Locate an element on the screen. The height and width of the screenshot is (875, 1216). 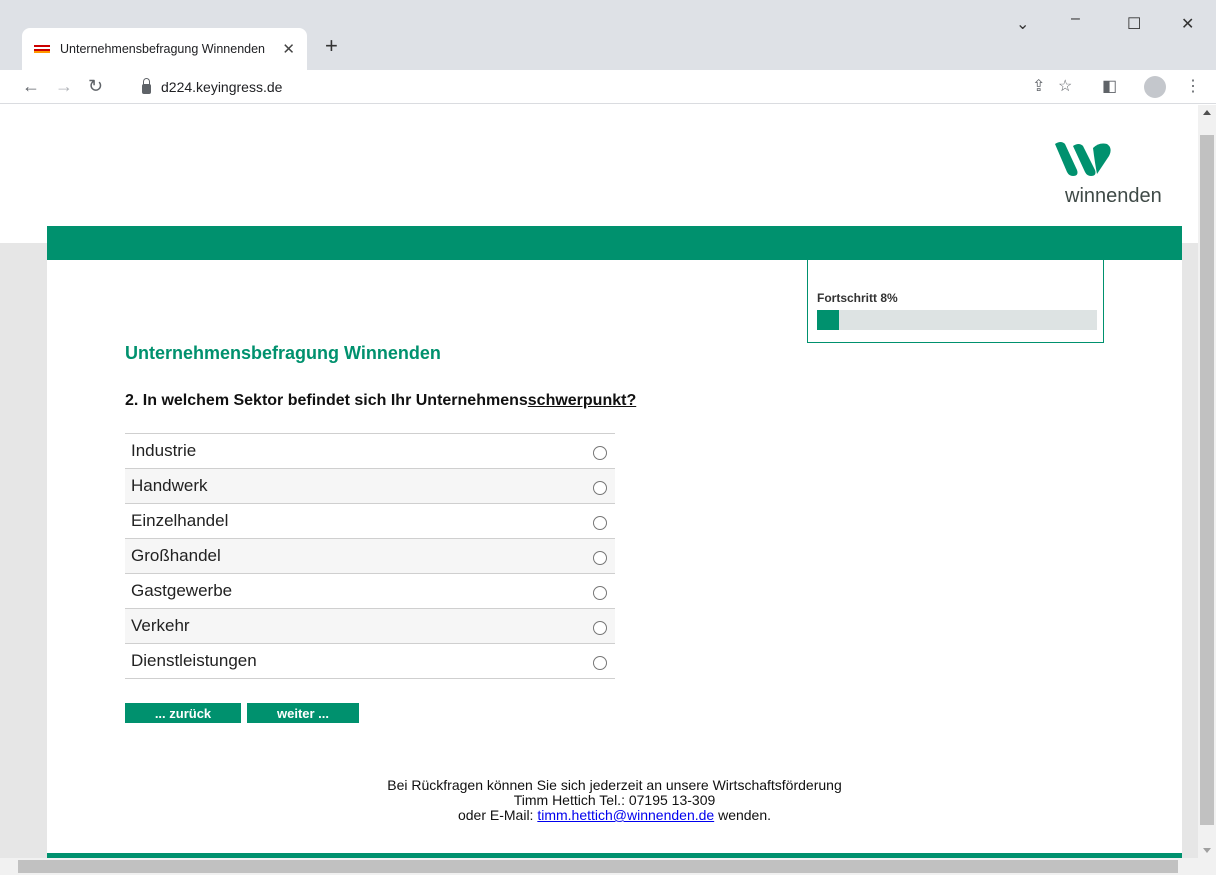
vertical-scrollbar is located at coordinates (1207, 481).